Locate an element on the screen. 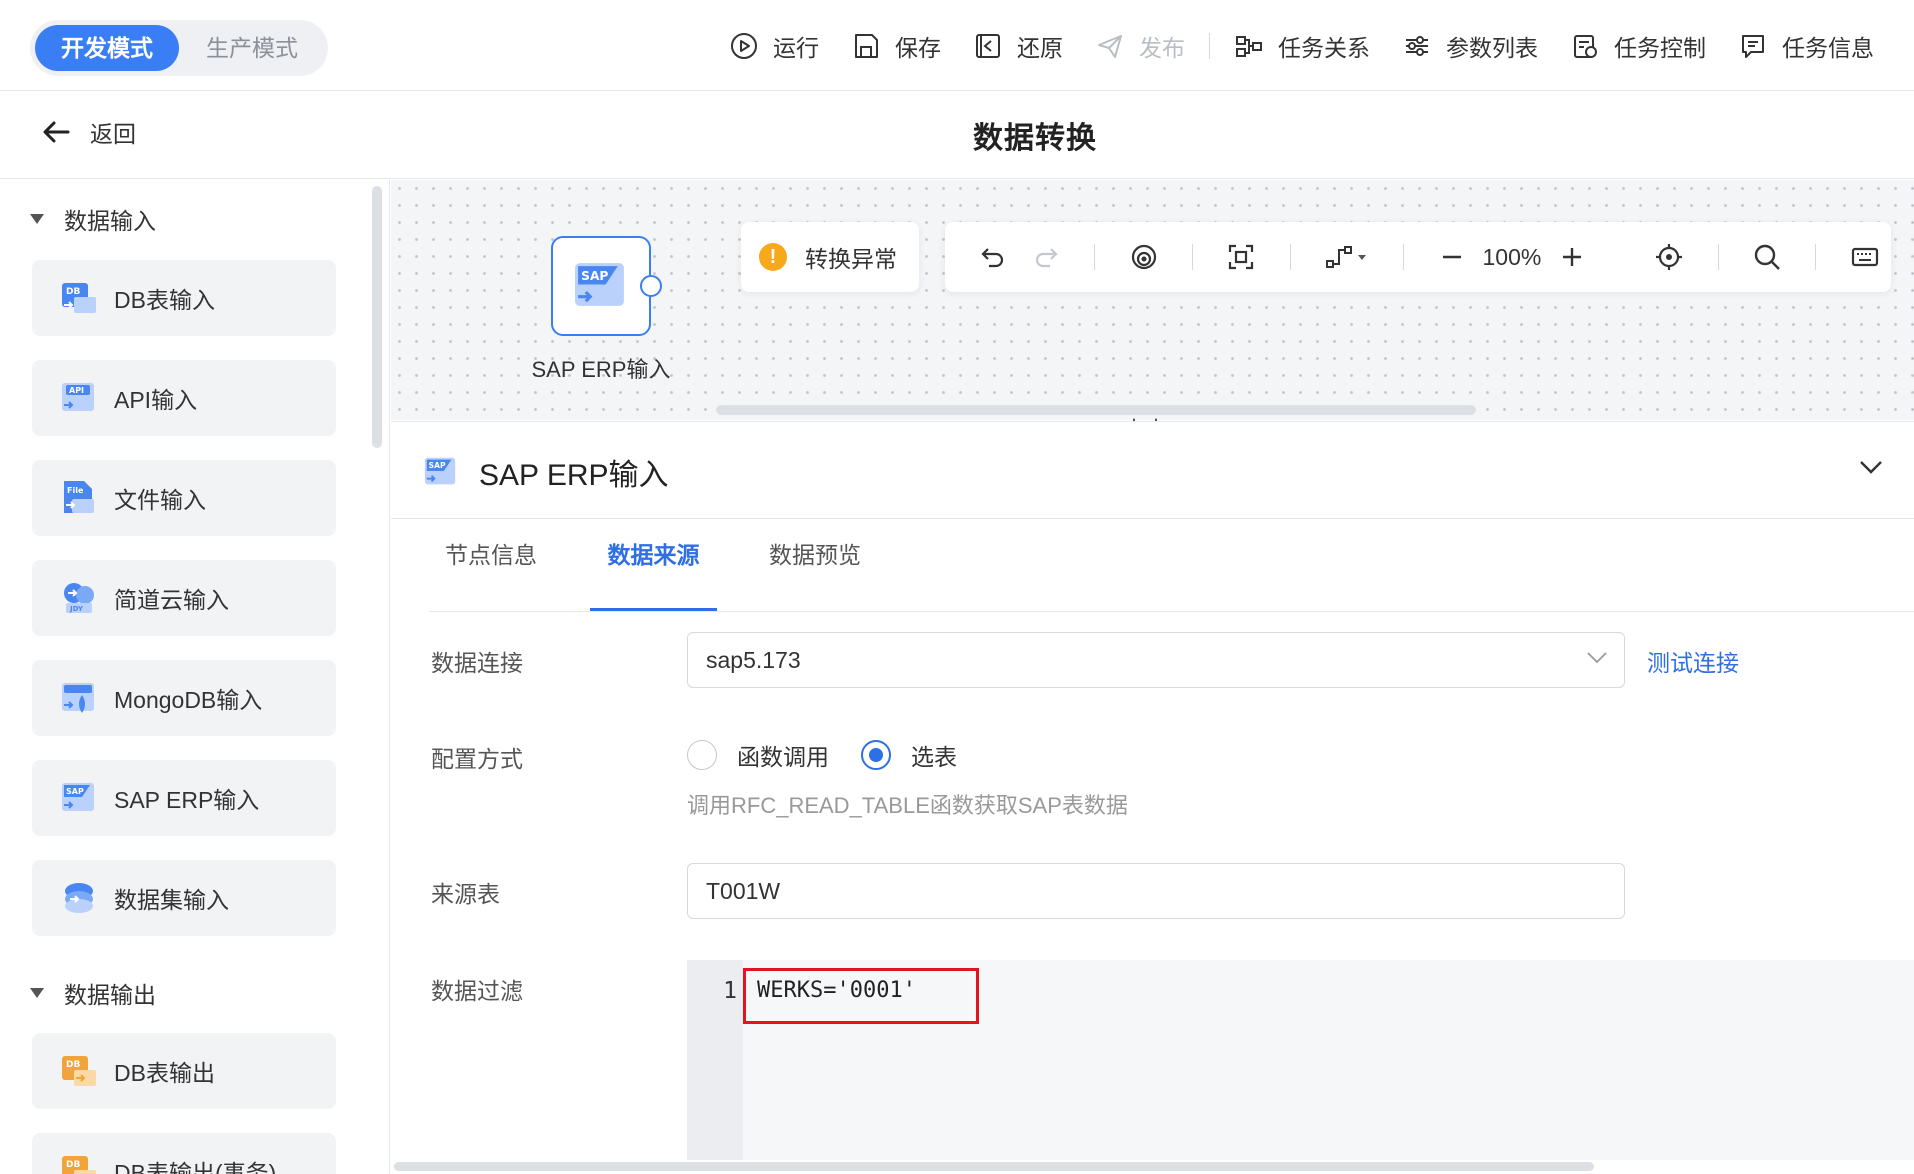 The width and height of the screenshot is (1914, 1174). preview-icon is located at coordinates (1143, 257).